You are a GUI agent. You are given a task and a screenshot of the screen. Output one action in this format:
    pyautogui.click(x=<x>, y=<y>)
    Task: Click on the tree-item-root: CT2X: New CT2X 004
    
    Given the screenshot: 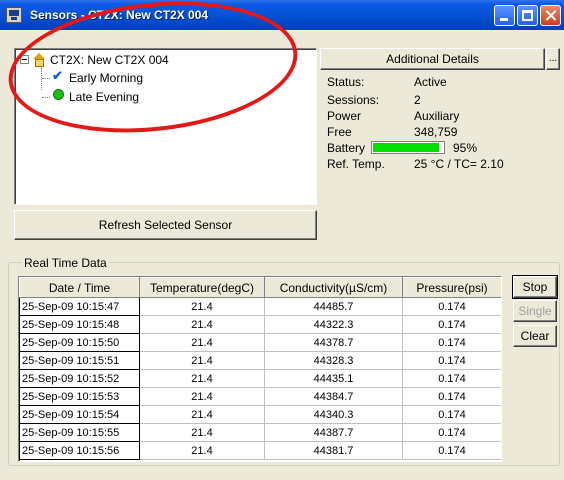 What is the action you would take?
    pyautogui.click(x=109, y=60)
    